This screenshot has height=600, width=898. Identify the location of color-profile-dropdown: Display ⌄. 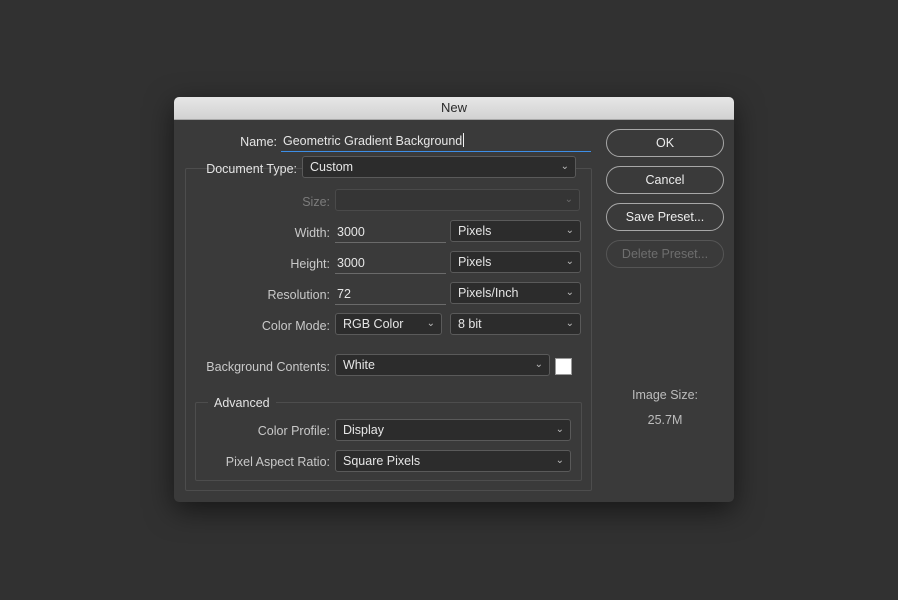
(453, 430).